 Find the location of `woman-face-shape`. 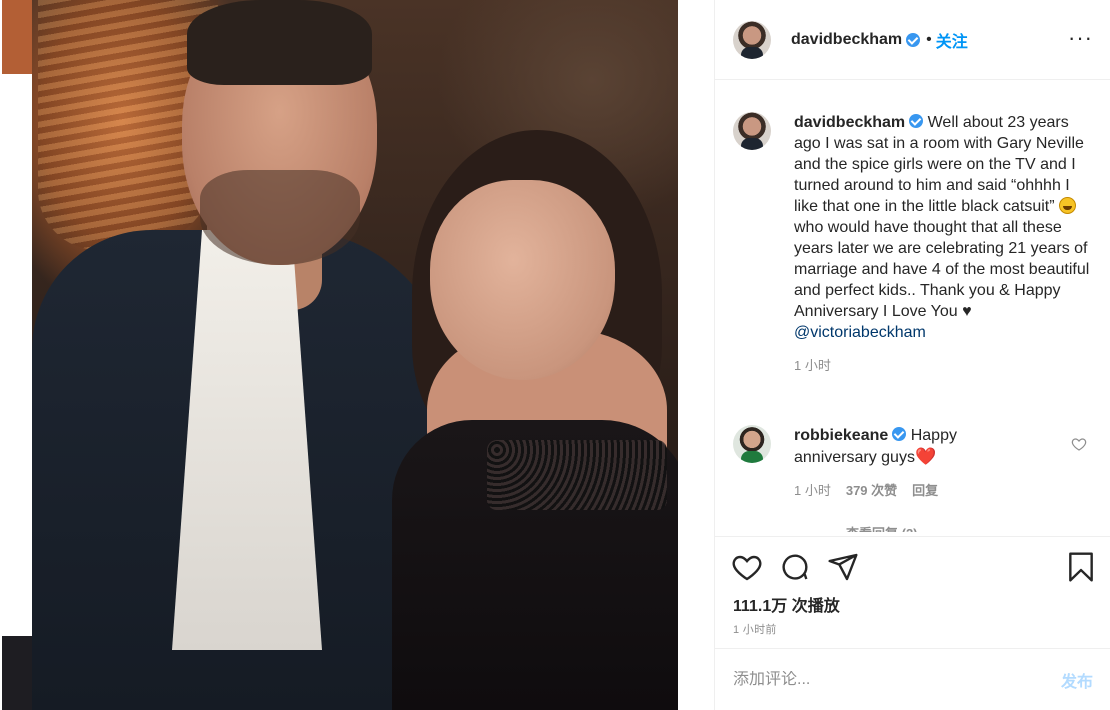

woman-face-shape is located at coordinates (522, 280).